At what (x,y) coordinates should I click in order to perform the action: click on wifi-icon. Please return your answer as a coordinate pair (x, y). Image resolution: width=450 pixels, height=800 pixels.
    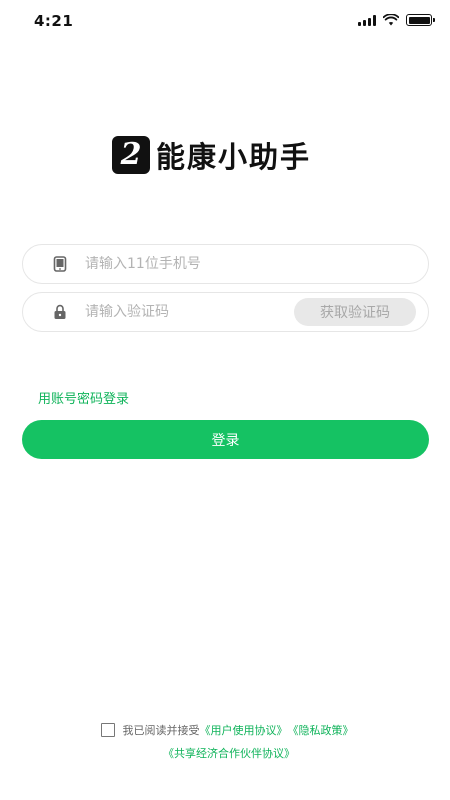
    Looking at the image, I should click on (391, 20).